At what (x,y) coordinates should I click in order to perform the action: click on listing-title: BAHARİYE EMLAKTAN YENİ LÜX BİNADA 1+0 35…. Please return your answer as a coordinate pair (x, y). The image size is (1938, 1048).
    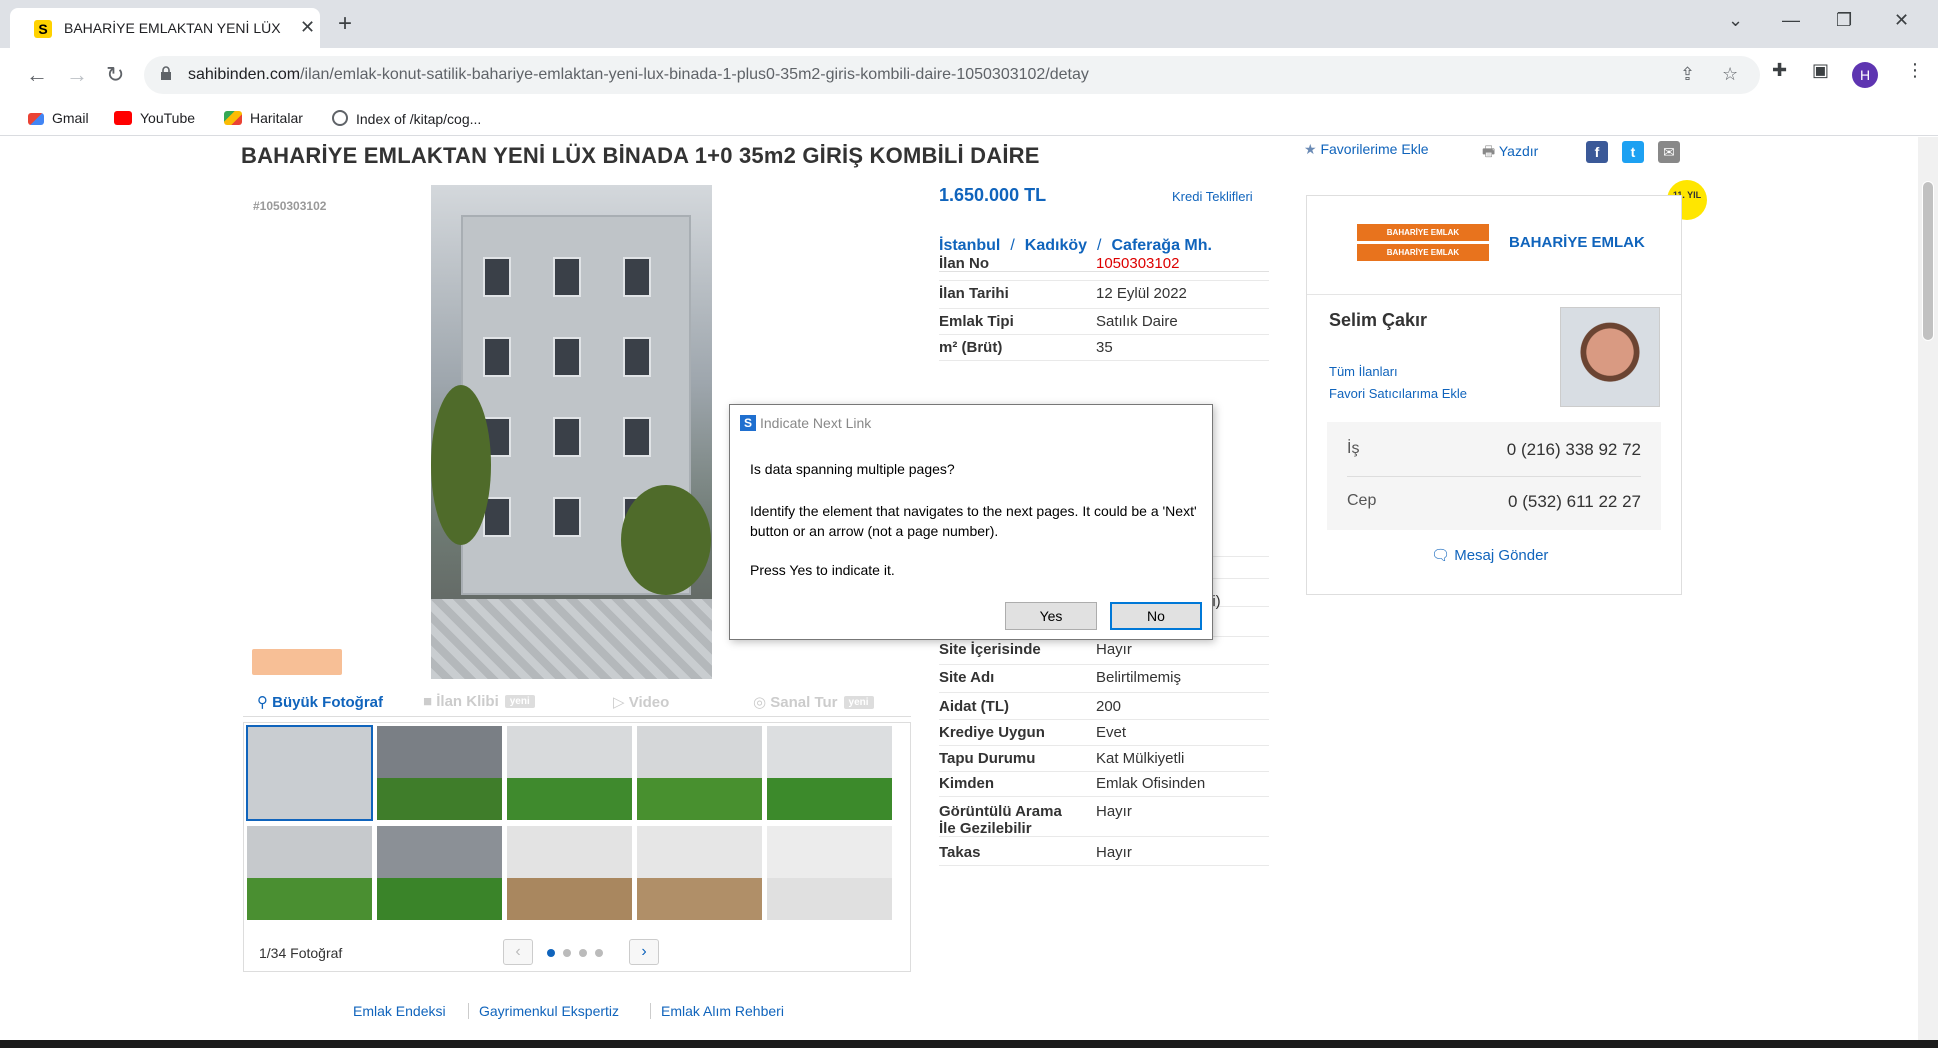
    Looking at the image, I should click on (640, 155).